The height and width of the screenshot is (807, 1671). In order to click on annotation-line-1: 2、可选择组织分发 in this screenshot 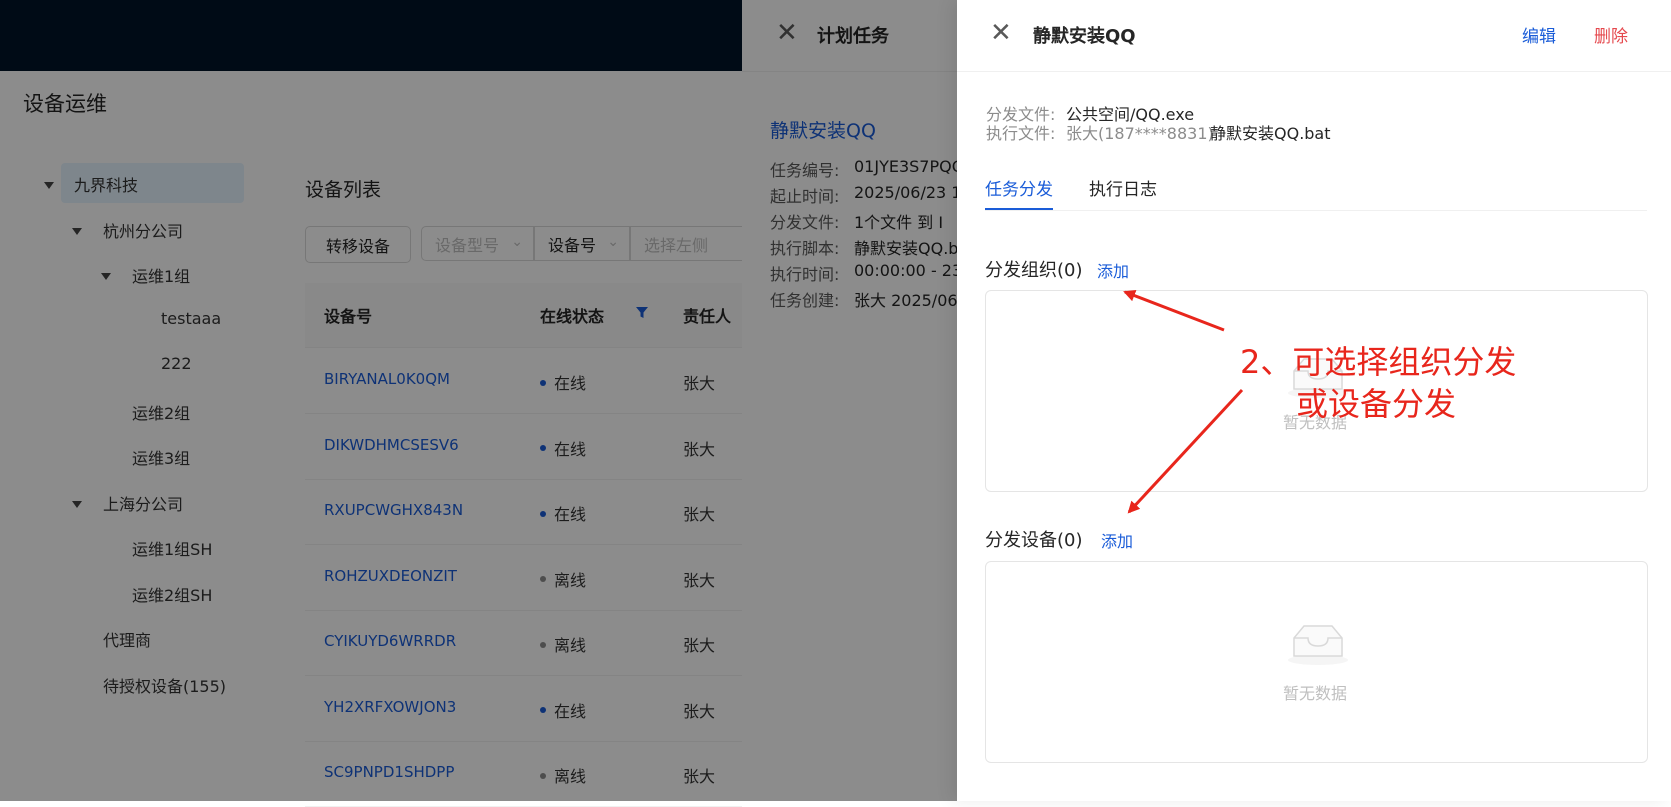, I will do `click(1378, 362)`.